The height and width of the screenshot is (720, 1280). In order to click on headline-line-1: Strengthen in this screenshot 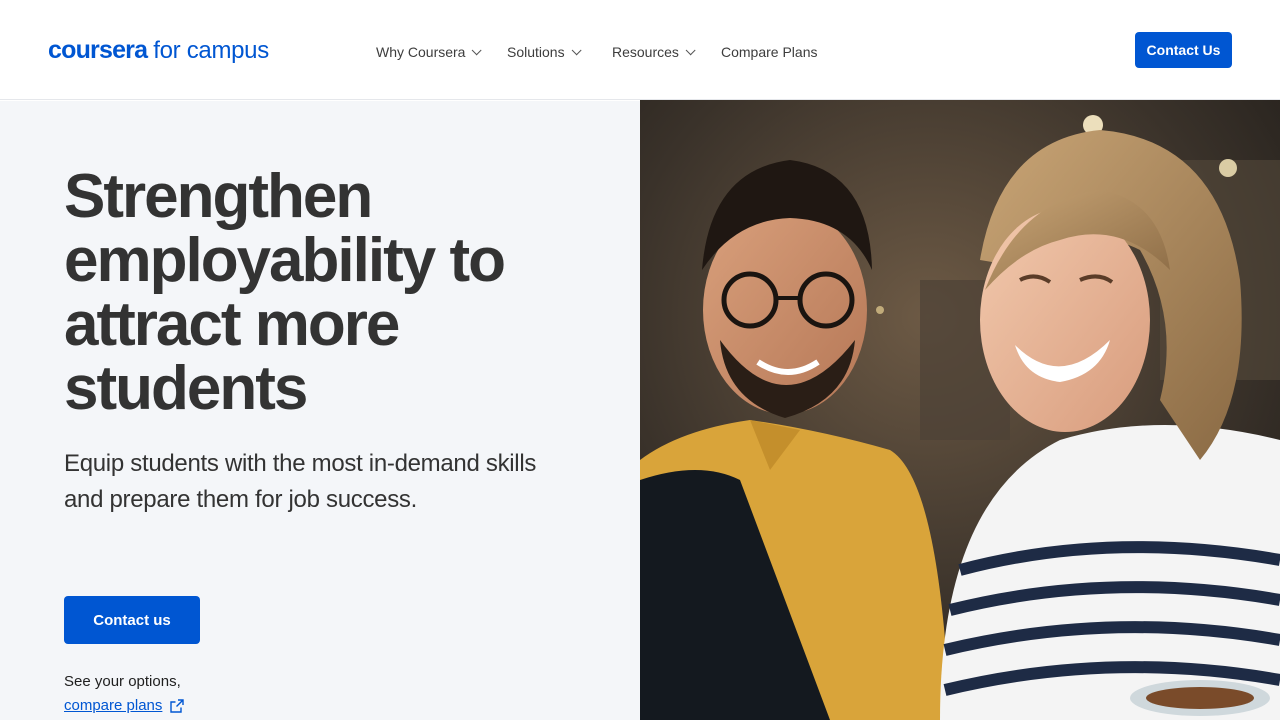, I will do `click(218, 196)`.